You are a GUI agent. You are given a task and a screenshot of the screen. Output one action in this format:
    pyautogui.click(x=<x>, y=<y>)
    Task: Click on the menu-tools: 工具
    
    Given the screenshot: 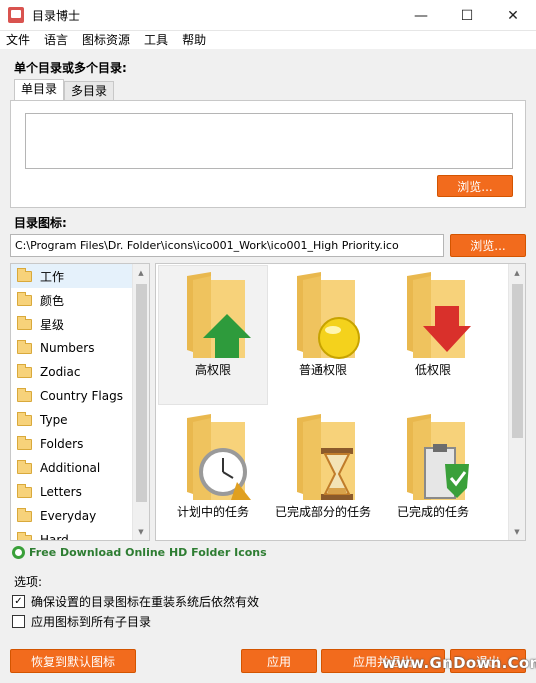 What is the action you would take?
    pyautogui.click(x=156, y=40)
    